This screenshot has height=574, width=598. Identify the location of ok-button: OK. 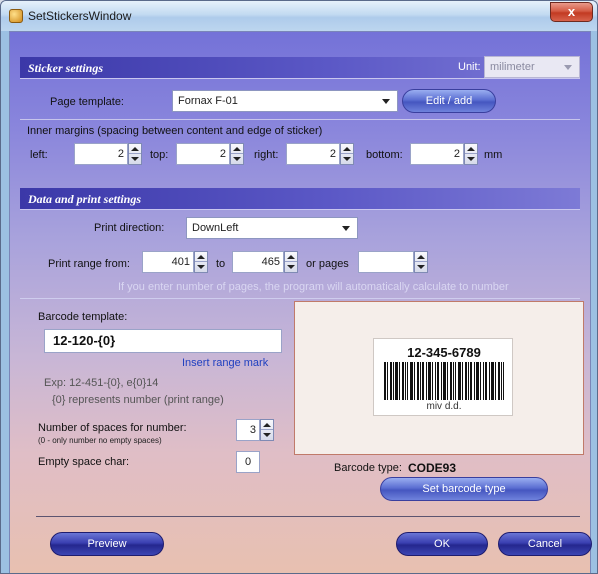
(442, 544).